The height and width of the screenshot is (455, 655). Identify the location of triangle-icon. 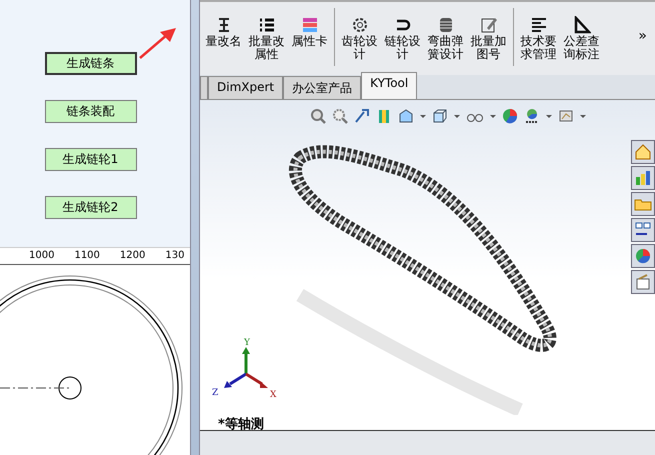
(581, 25).